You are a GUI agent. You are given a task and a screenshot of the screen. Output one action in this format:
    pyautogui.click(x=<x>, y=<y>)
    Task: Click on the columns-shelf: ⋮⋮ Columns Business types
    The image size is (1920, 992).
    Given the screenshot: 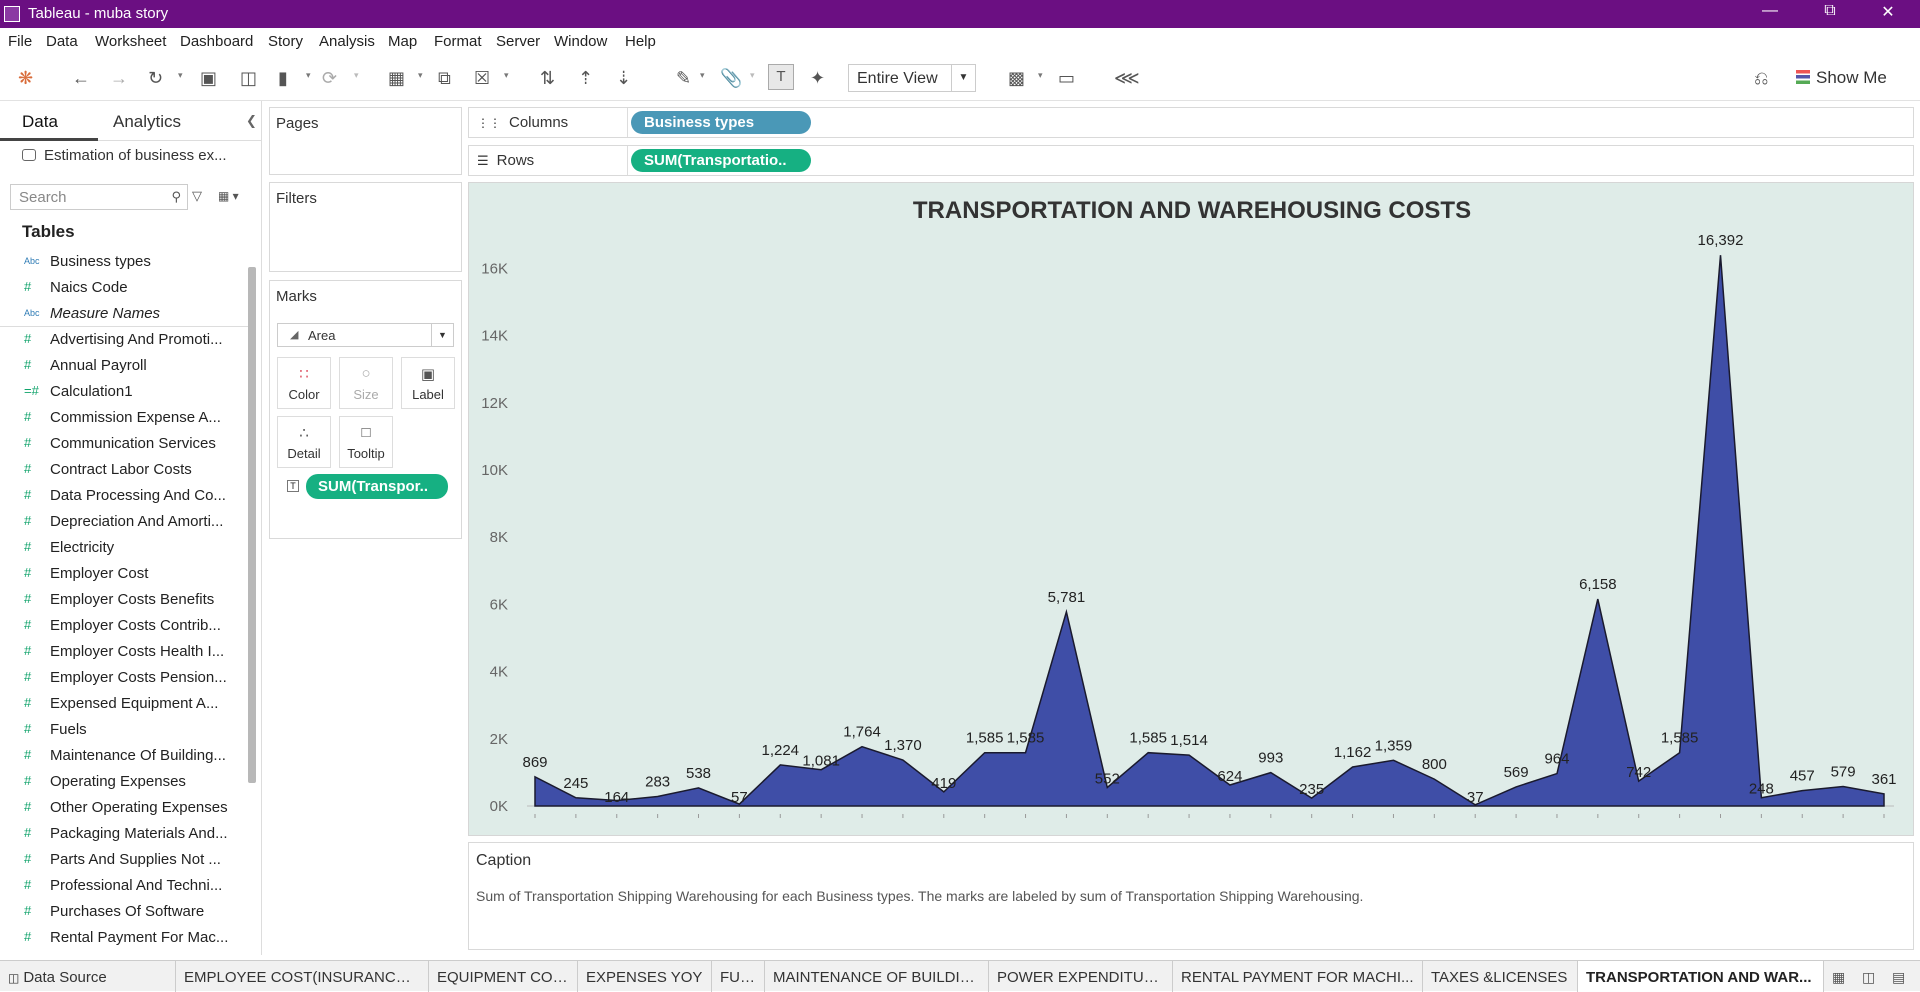 What is the action you would take?
    pyautogui.click(x=1191, y=122)
    